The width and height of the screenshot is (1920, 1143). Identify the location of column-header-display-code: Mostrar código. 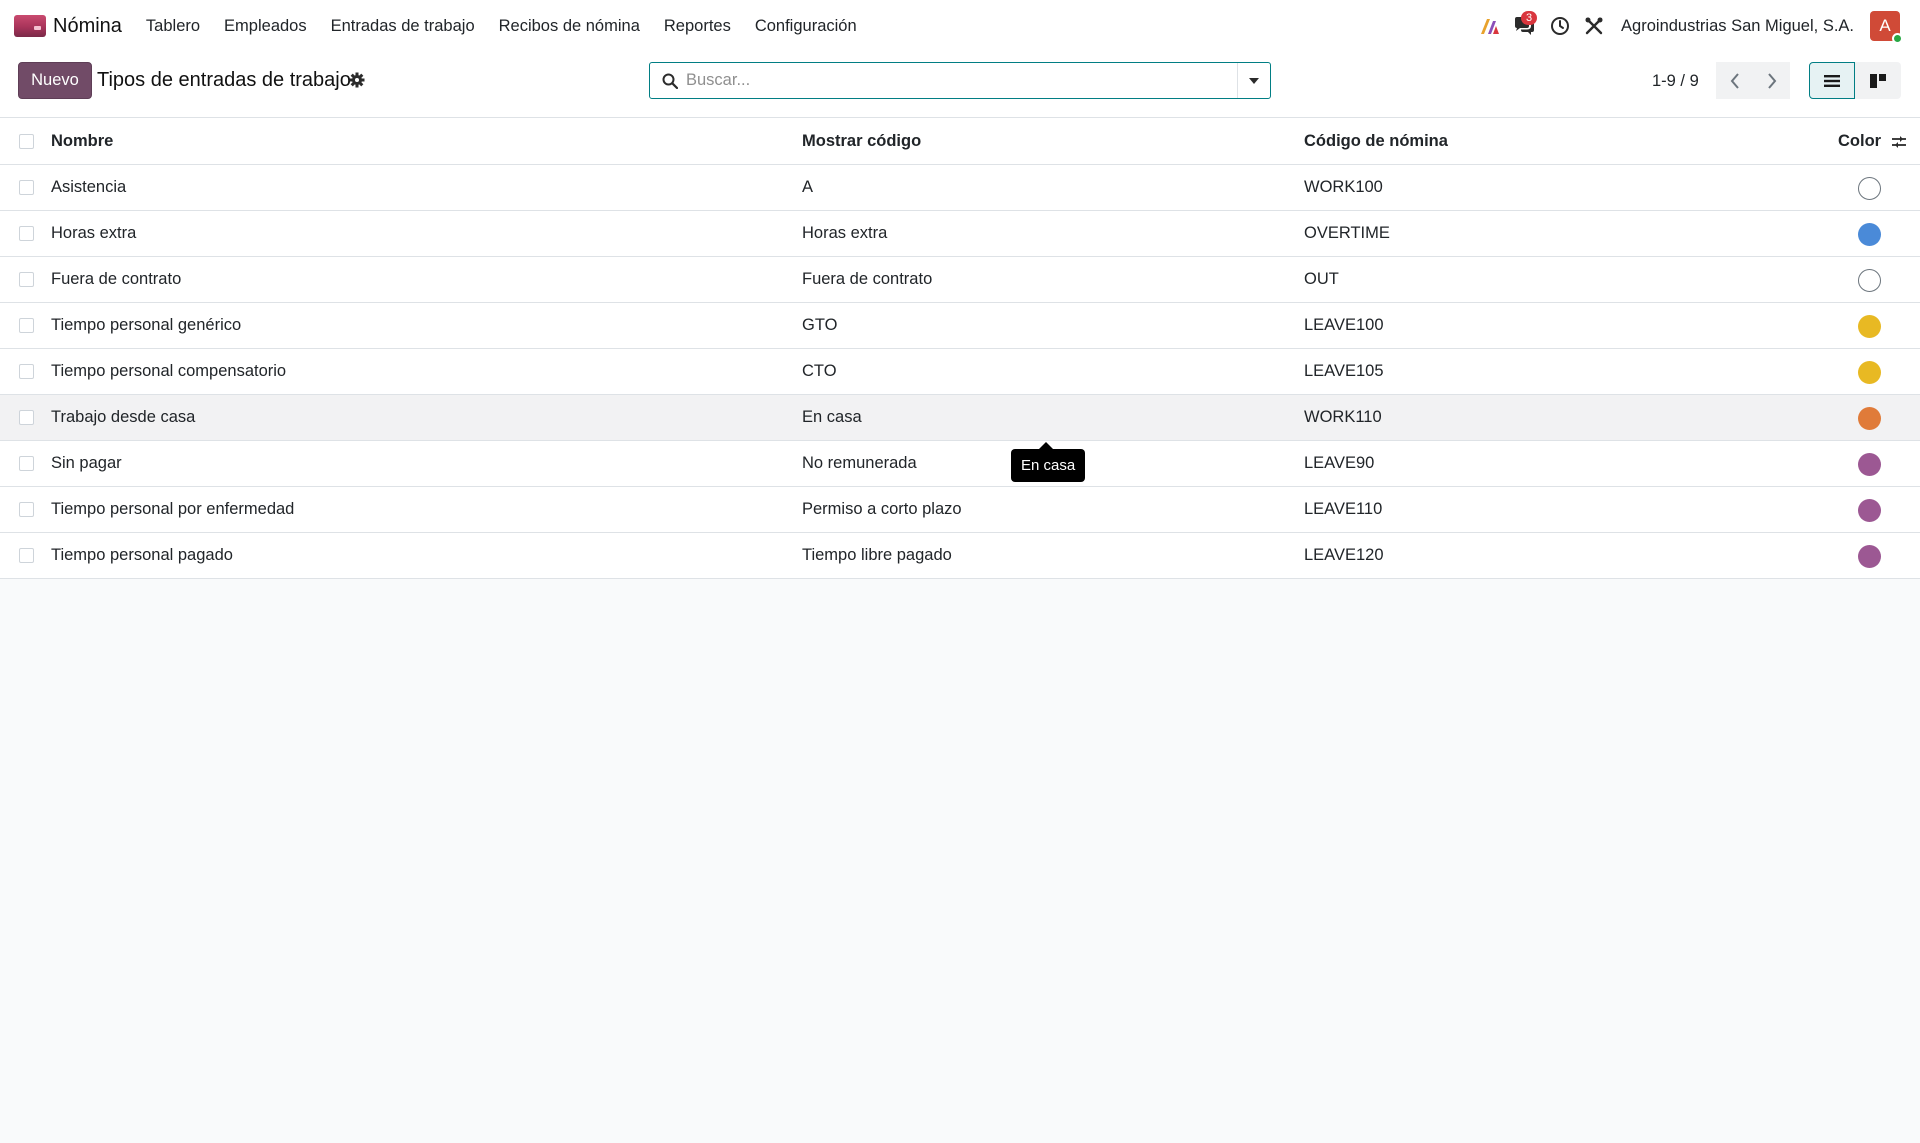
(861, 141).